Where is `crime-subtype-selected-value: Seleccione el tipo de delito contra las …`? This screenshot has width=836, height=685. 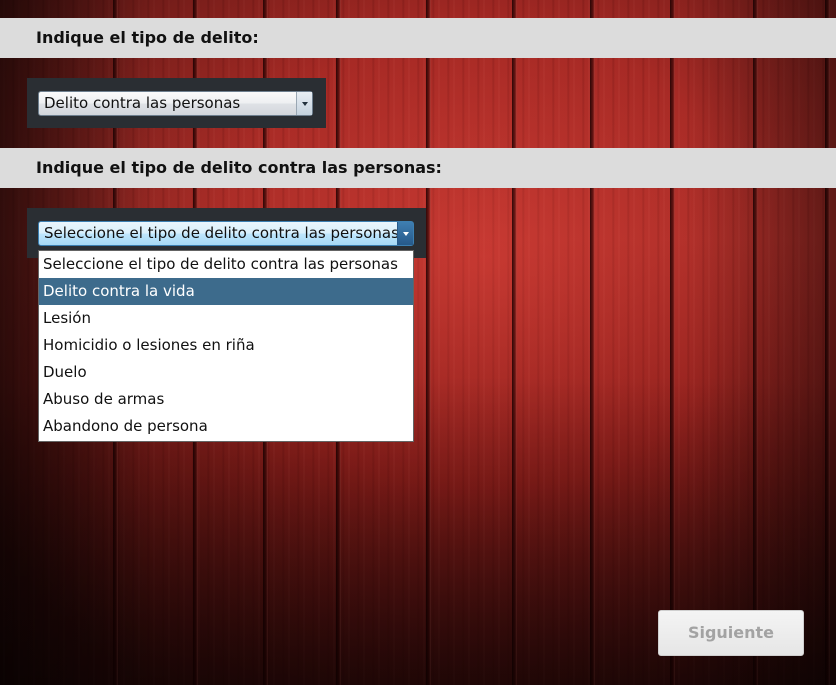
crime-subtype-selected-value: Seleccione el tipo de delito contra las … is located at coordinates (221, 233).